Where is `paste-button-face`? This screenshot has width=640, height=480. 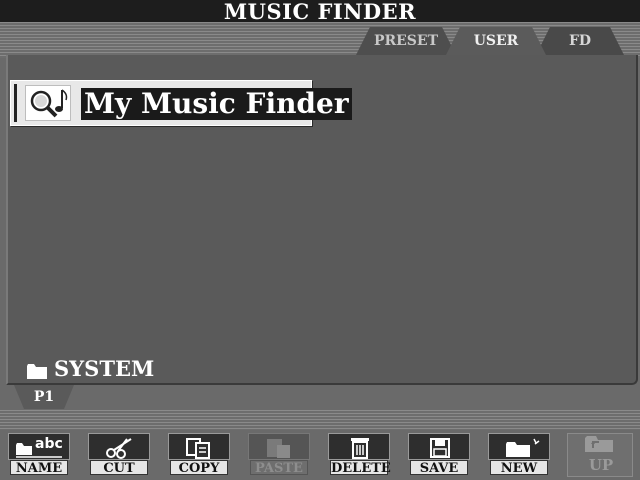
paste-button-face is located at coordinates (279, 446).